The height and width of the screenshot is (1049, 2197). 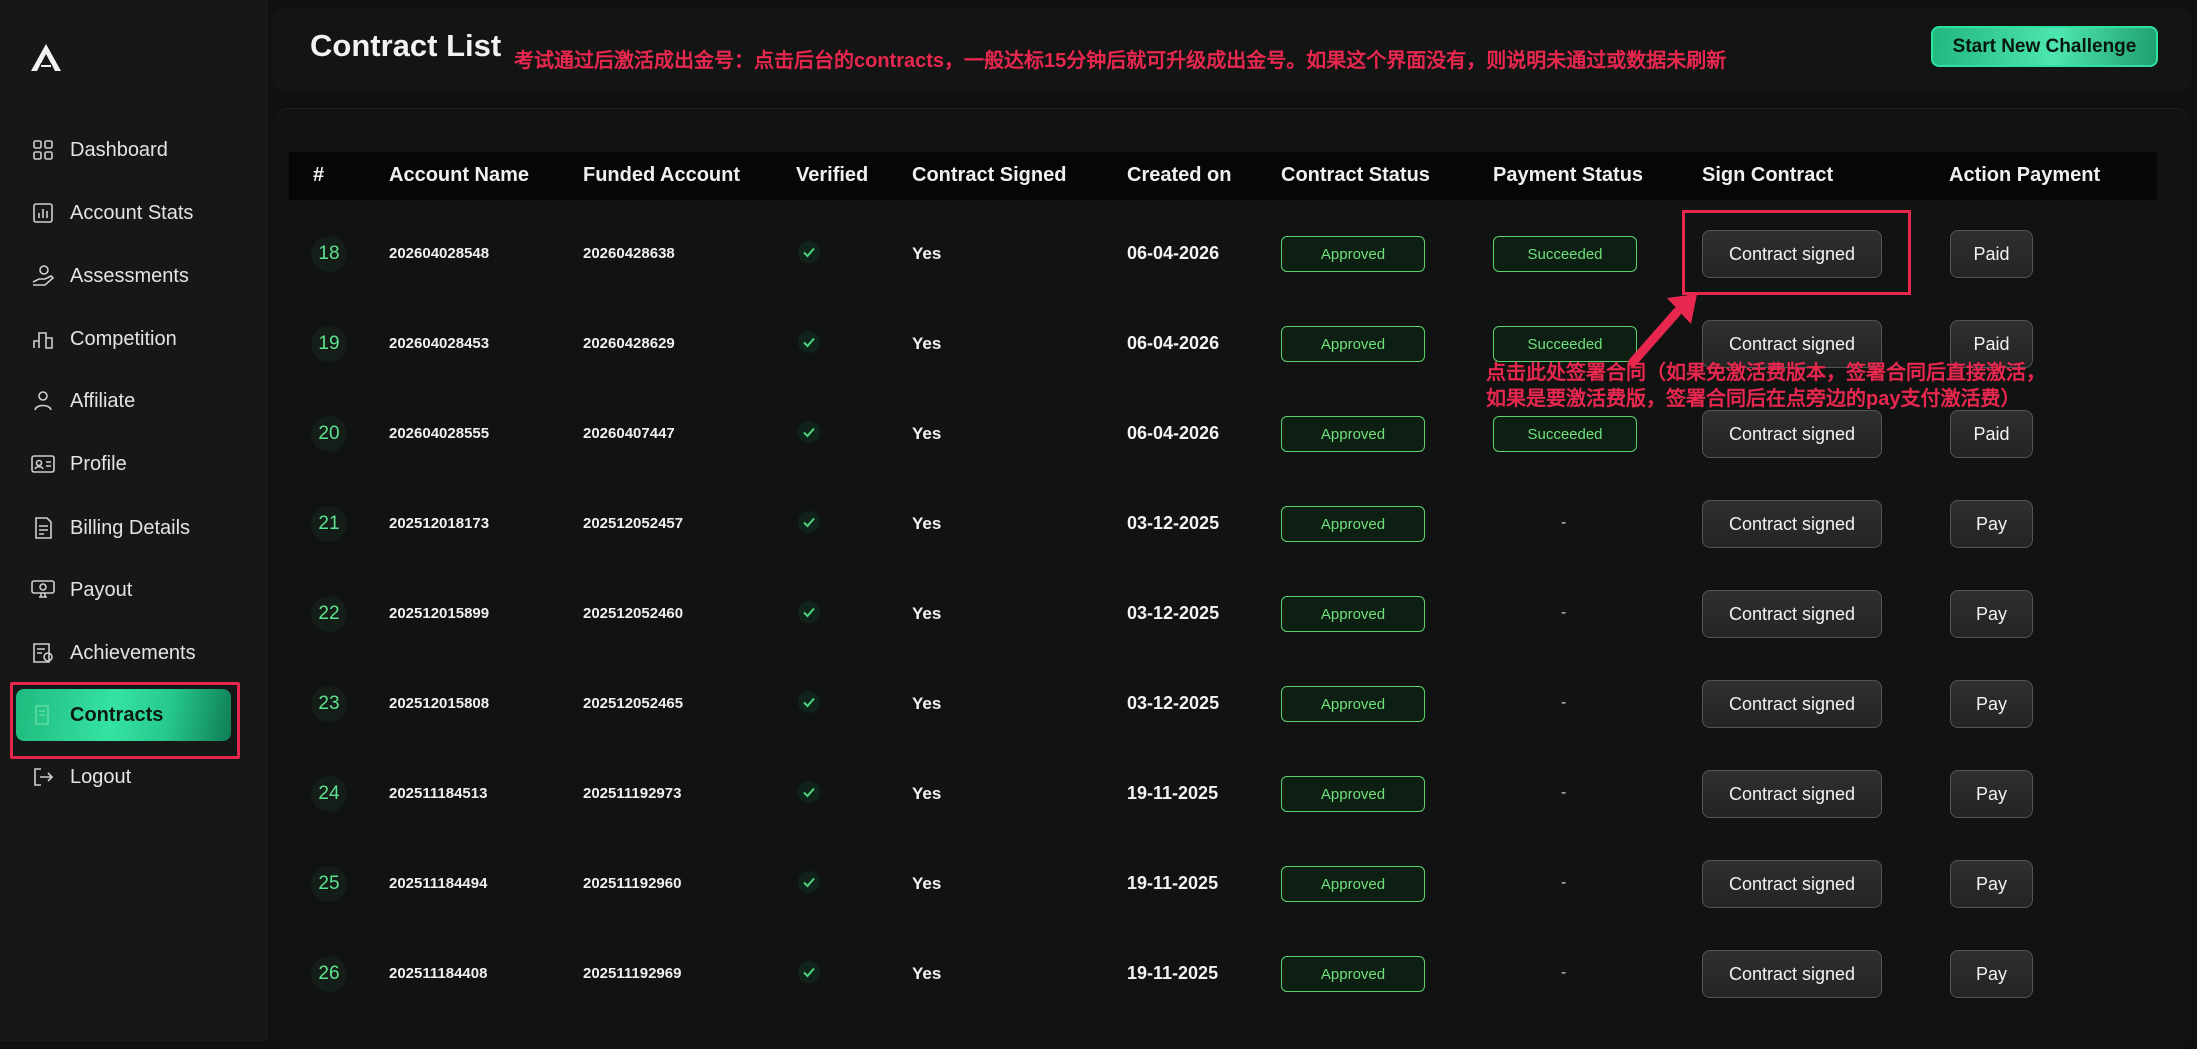 I want to click on row-index: 22, so click(x=329, y=614).